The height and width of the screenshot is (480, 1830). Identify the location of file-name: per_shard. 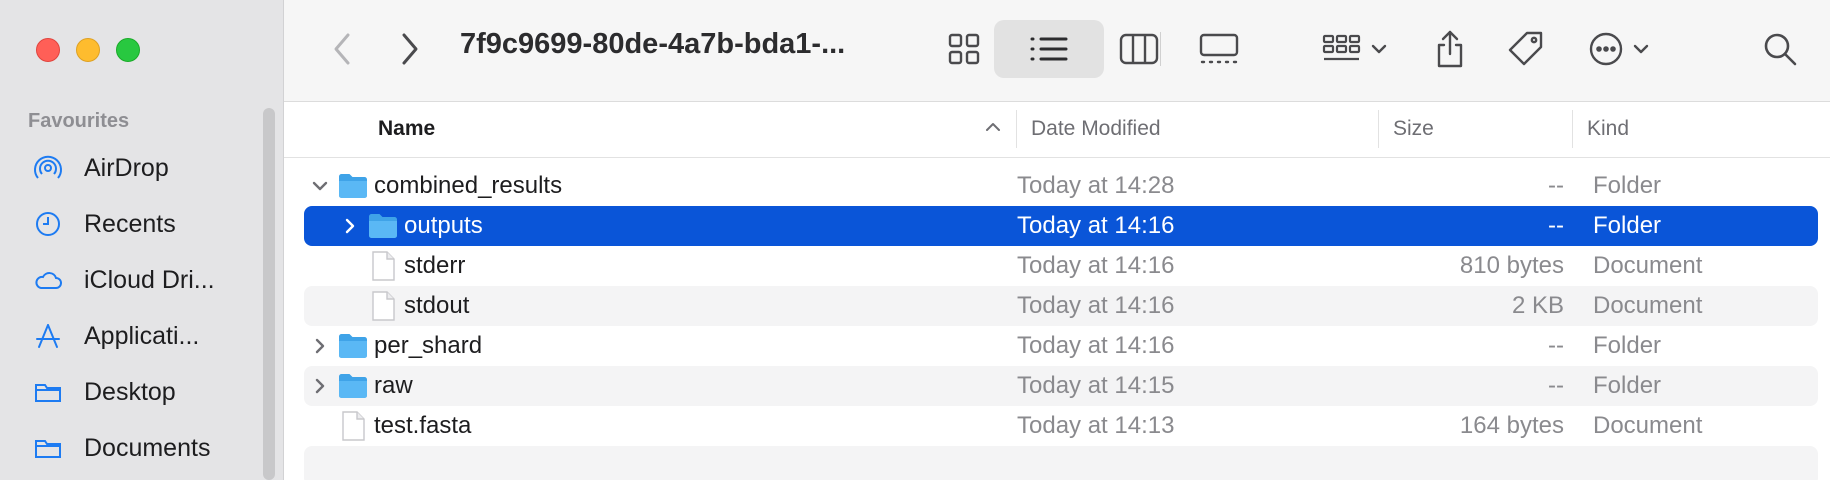
(428, 345).